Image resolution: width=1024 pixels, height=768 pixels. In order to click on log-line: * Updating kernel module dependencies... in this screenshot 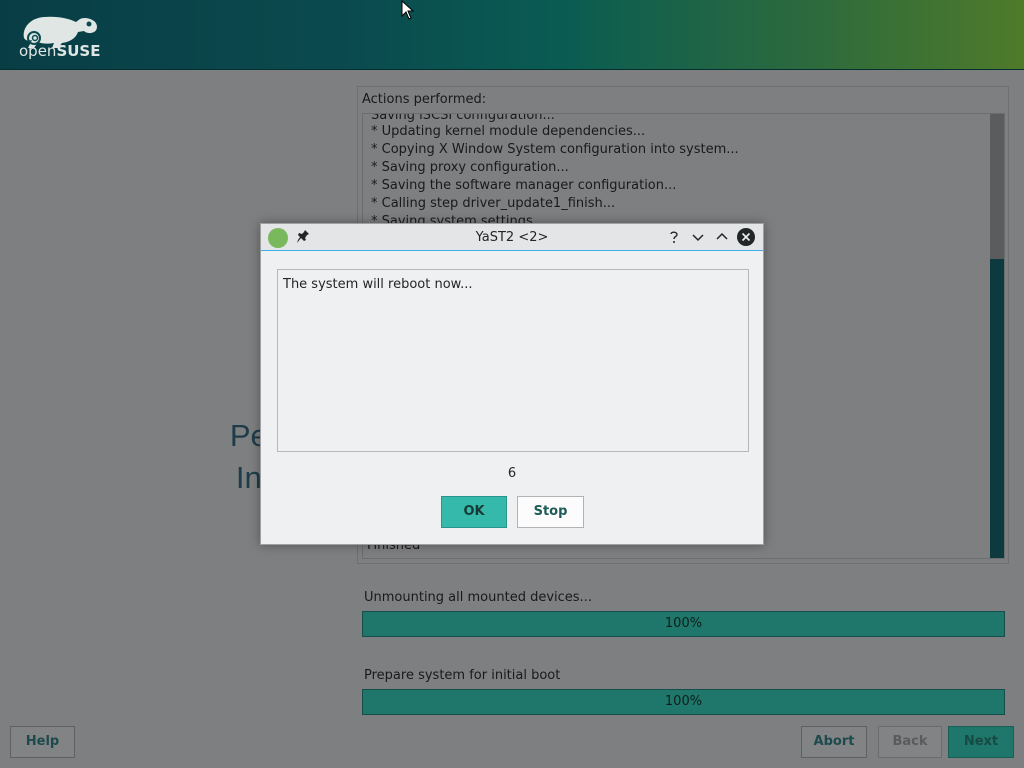, I will do `click(508, 131)`.